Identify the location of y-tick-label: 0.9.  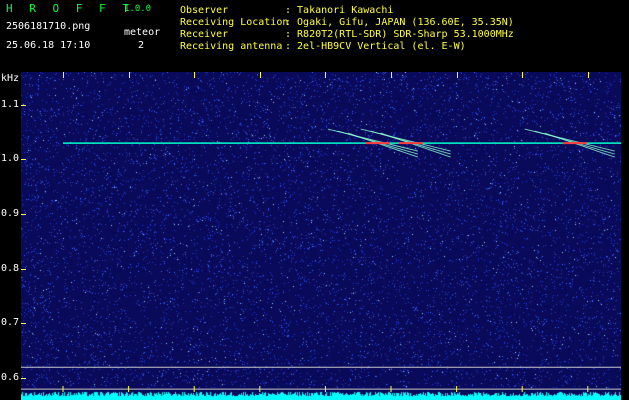
(10, 214).